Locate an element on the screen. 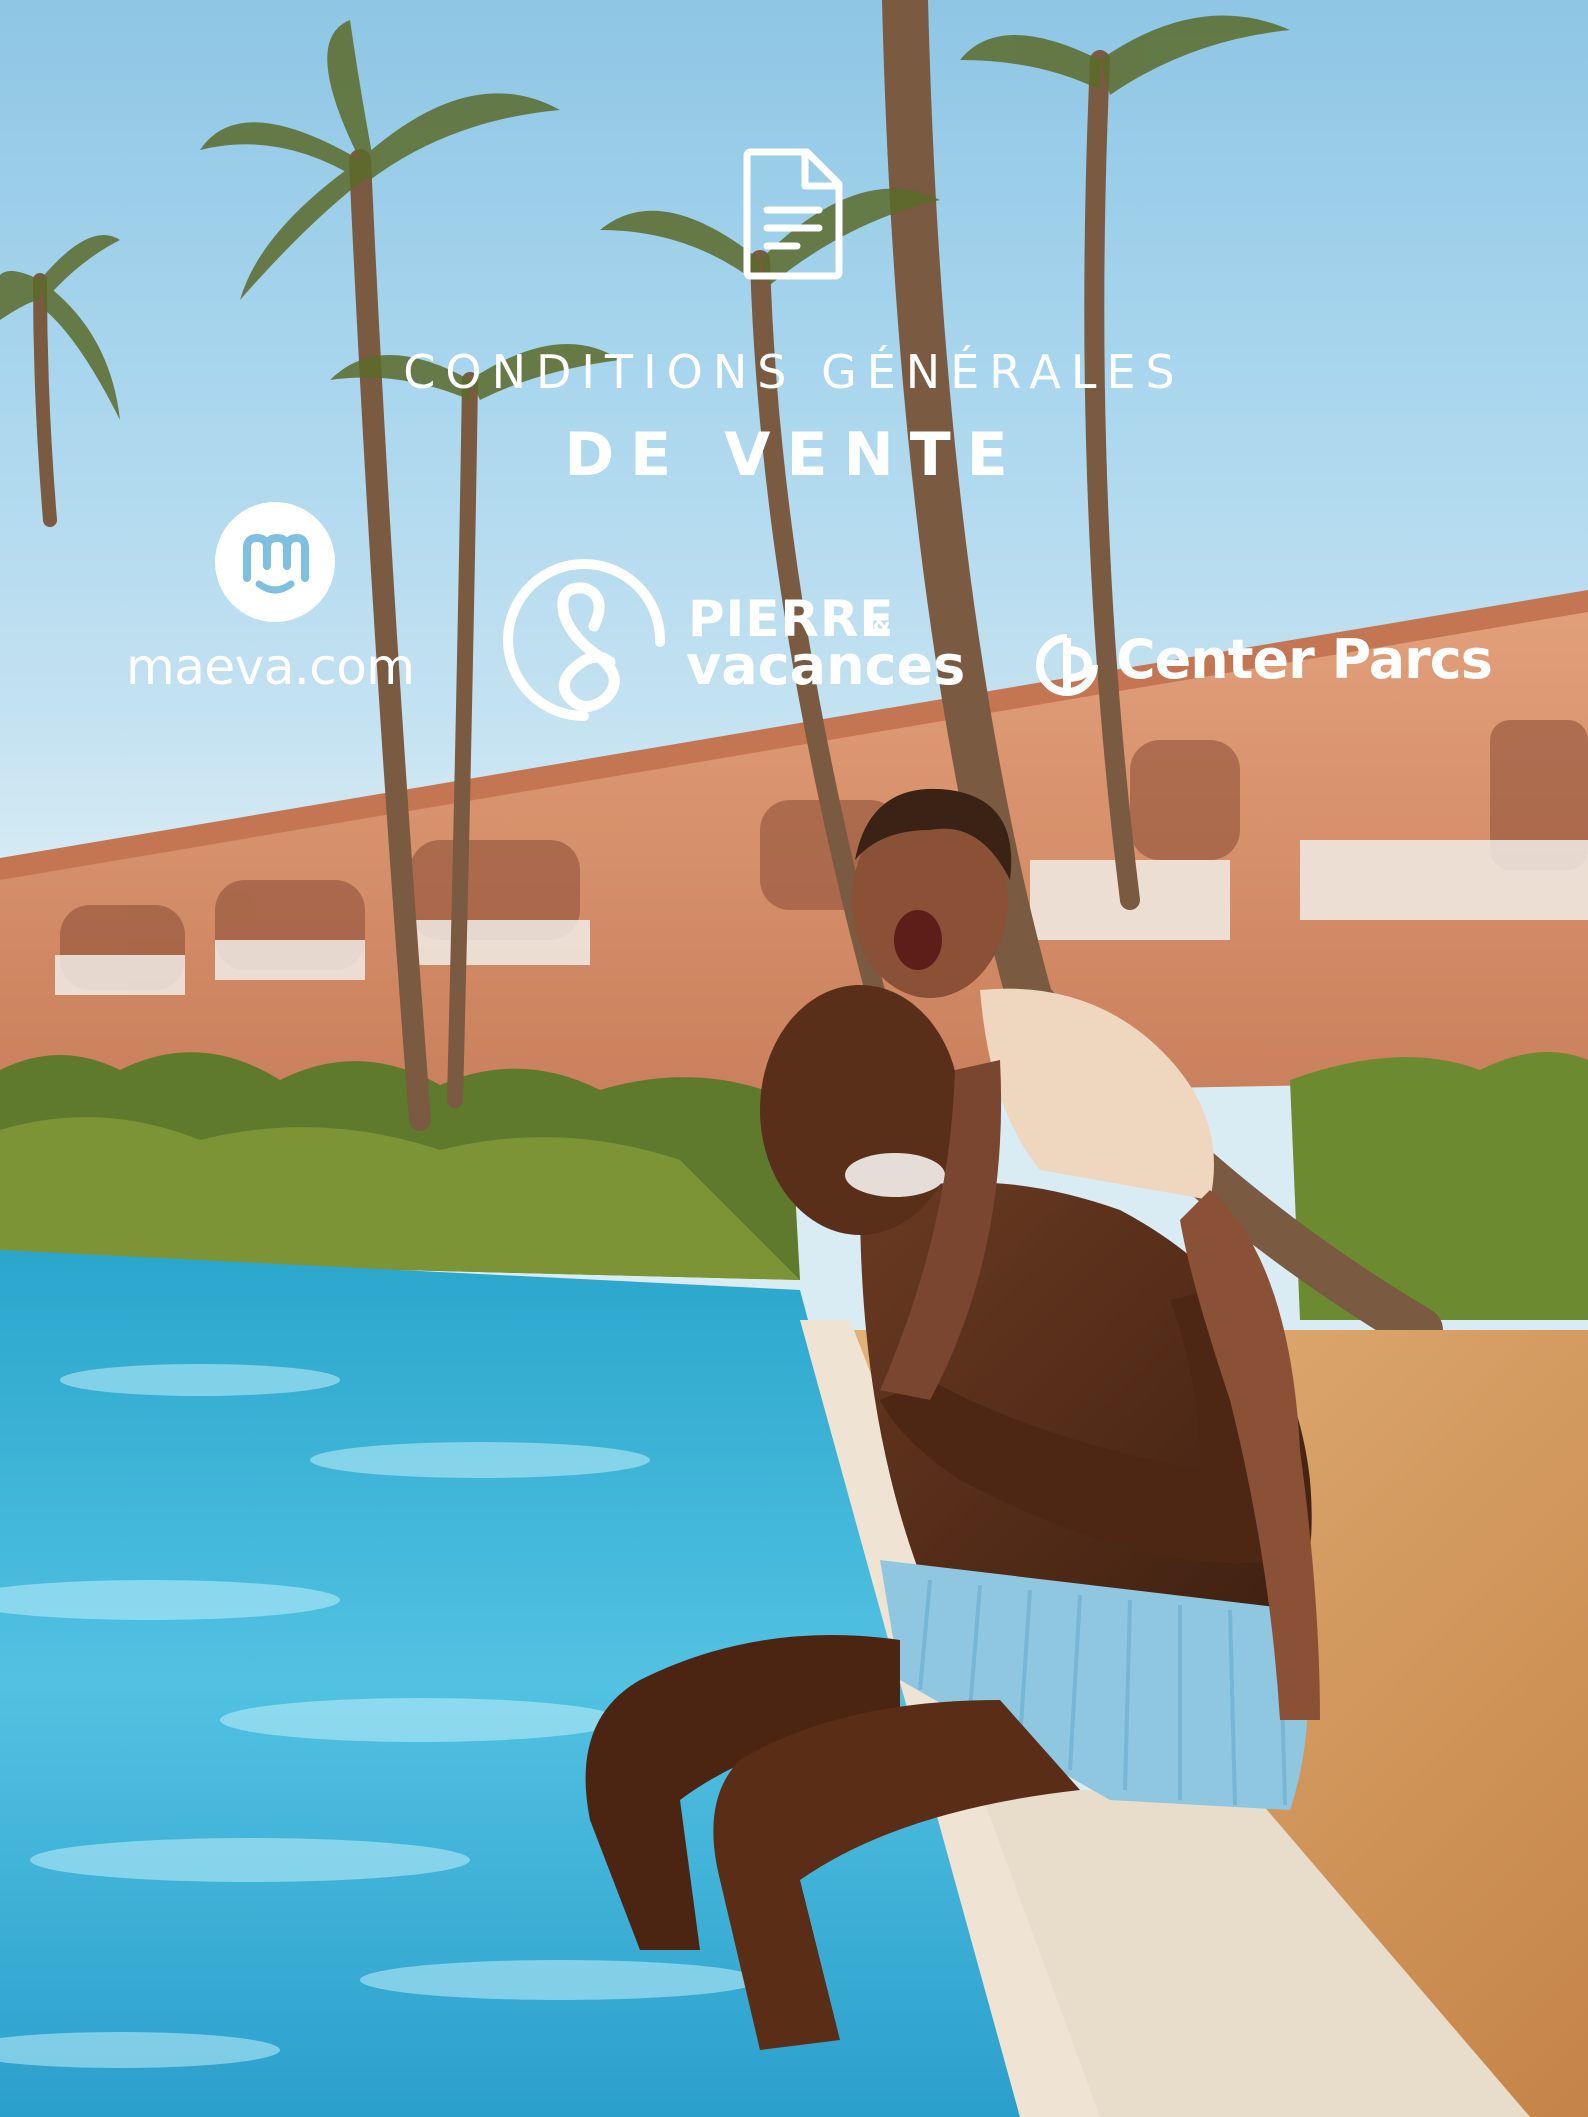 This screenshot has height=2117, width=1588. maeva-brand-name: maeva.com is located at coordinates (270, 667).